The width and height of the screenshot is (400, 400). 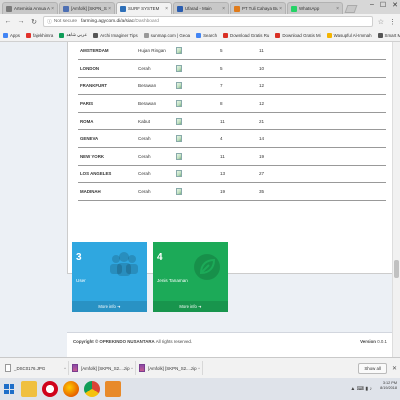 What do you see at coordinates (174, 341) in the screenshot?
I see `rights-text: All rights reserved.` at bounding box center [174, 341].